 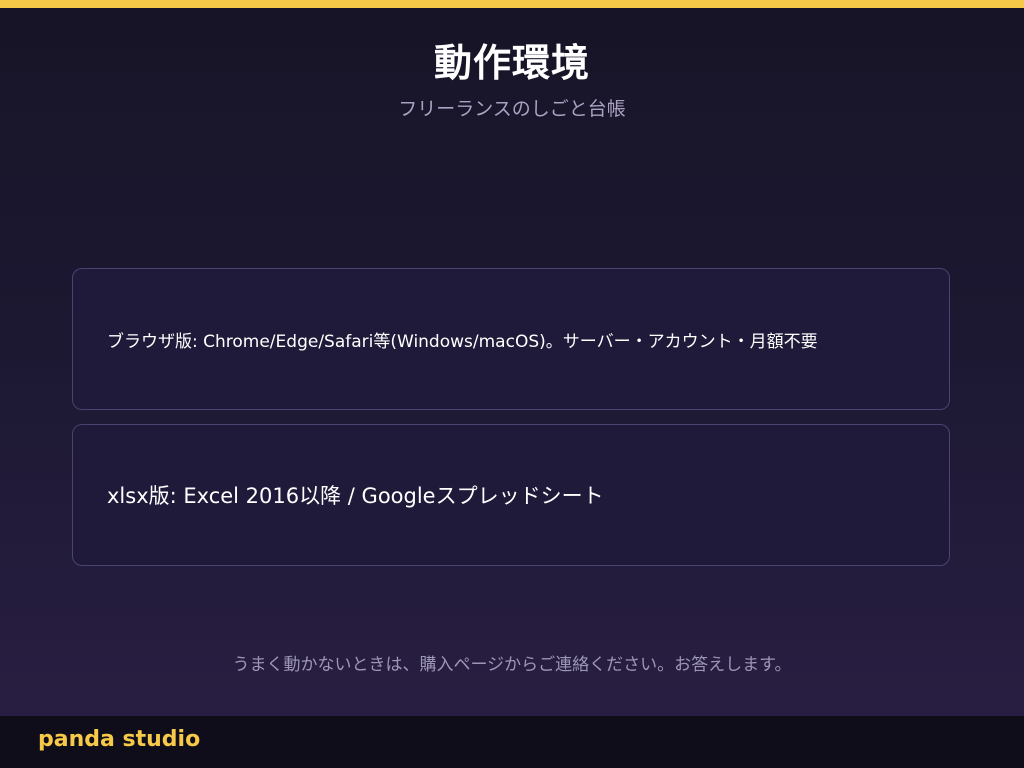 What do you see at coordinates (512, 109) in the screenshot?
I see `page-subtitle: フリーランスのしごと台帳` at bounding box center [512, 109].